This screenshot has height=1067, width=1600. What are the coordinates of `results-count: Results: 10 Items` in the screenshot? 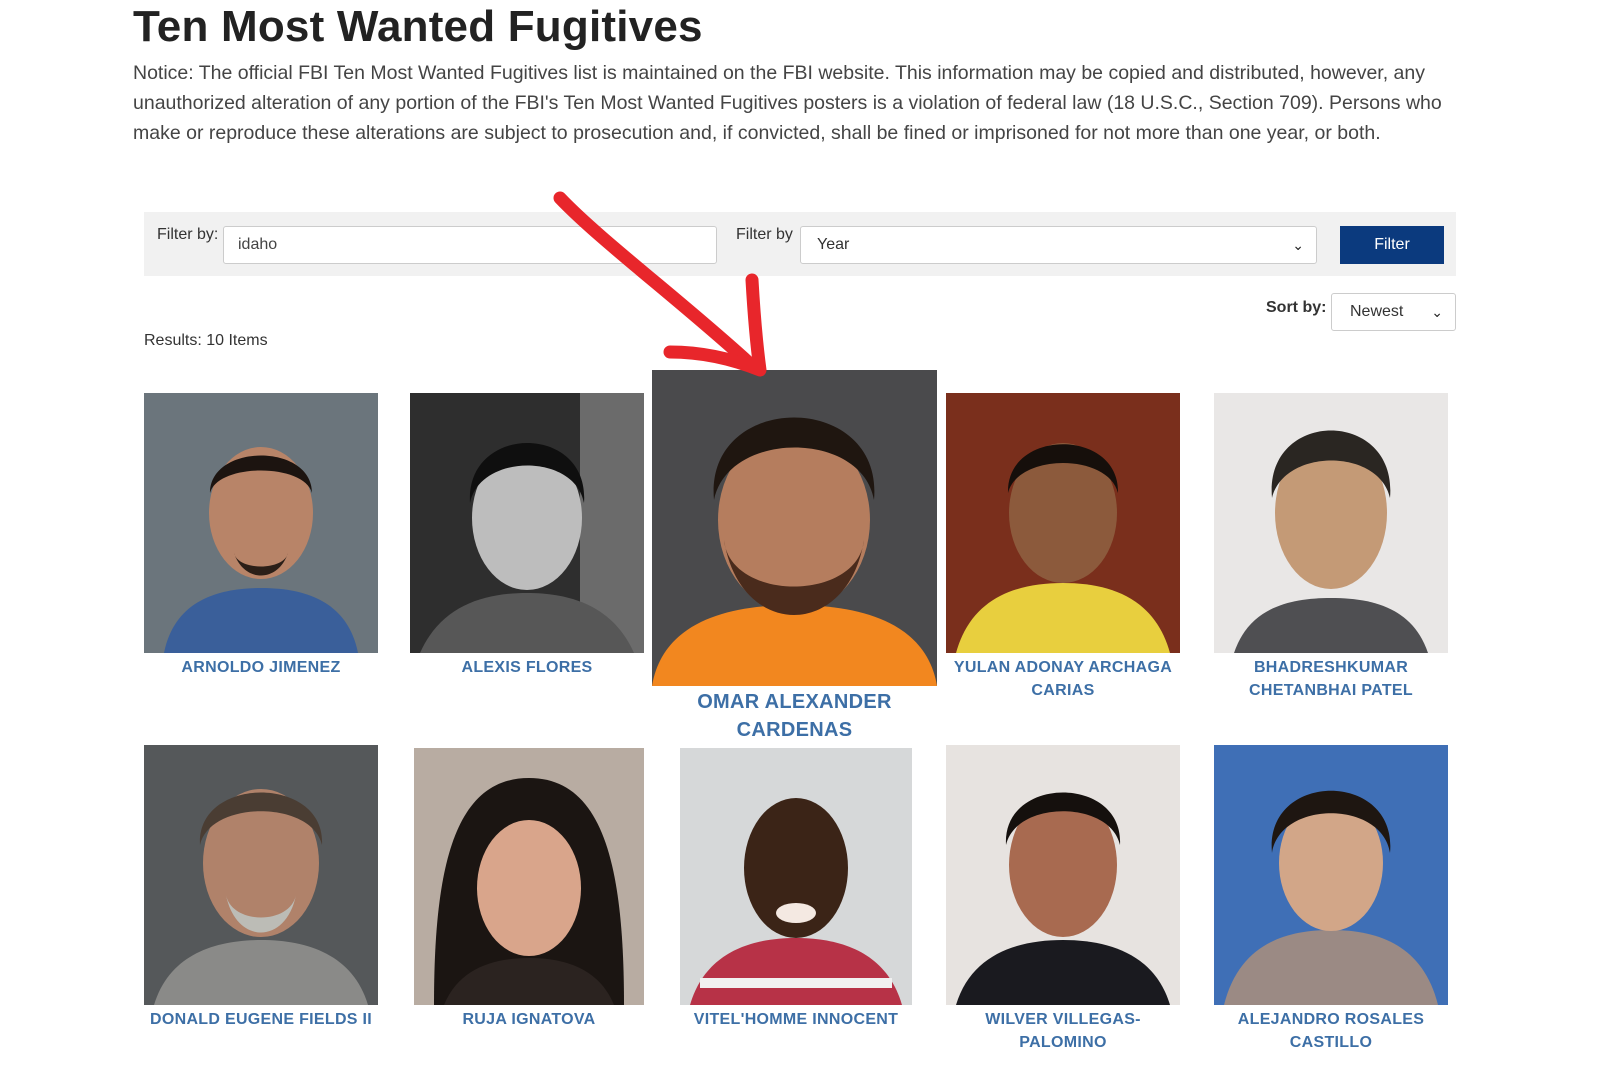 It's located at (206, 340).